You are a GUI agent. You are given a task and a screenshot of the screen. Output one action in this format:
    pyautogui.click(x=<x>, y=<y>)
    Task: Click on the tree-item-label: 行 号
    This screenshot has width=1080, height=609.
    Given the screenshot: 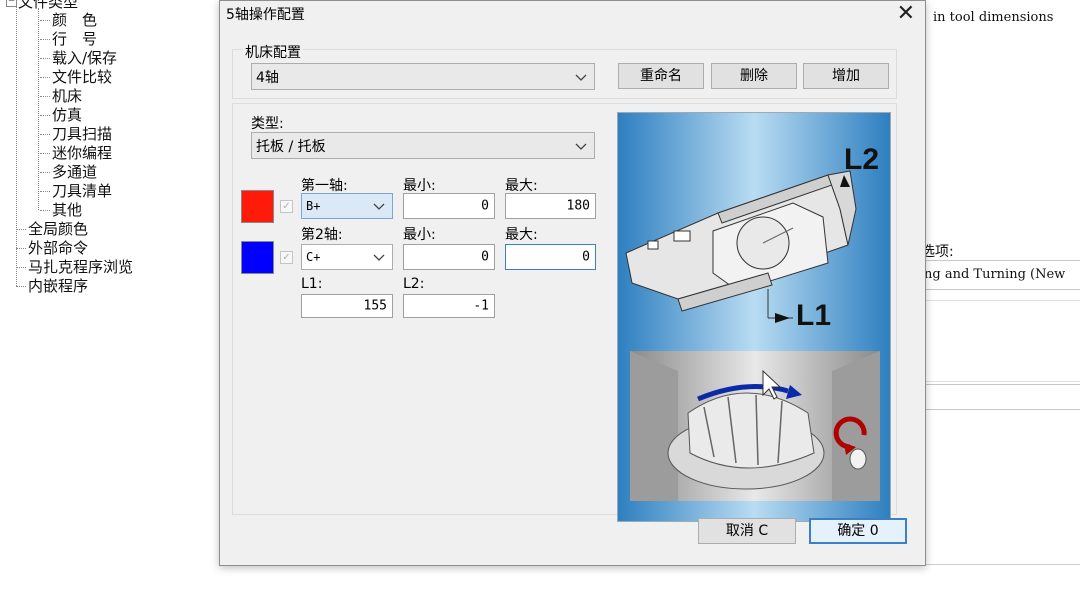 What is the action you would take?
    pyautogui.click(x=75, y=39)
    